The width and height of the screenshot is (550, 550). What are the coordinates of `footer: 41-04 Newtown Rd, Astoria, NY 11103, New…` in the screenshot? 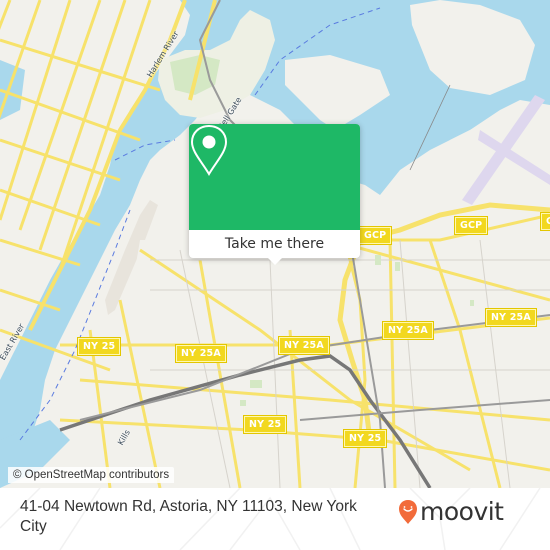 It's located at (275, 519).